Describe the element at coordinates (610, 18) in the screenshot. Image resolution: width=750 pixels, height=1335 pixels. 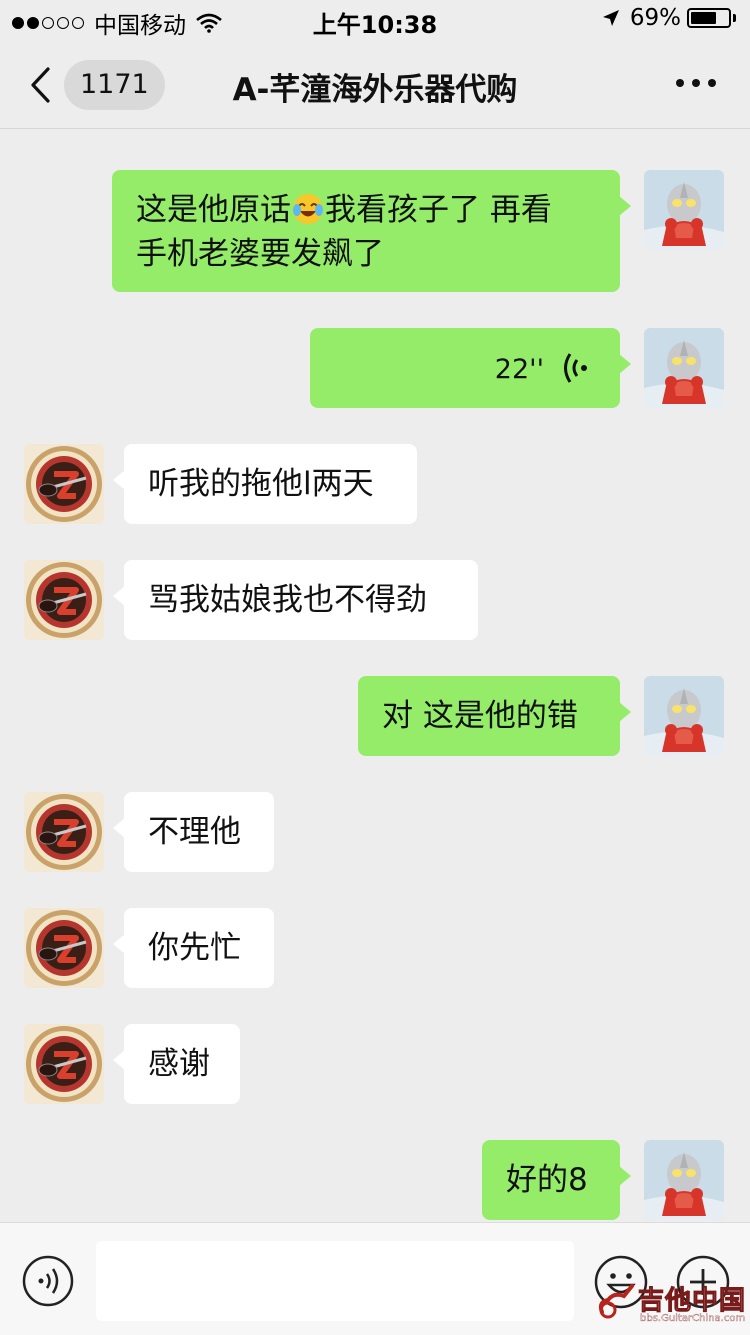
I see `location-arrow-icon` at that location.